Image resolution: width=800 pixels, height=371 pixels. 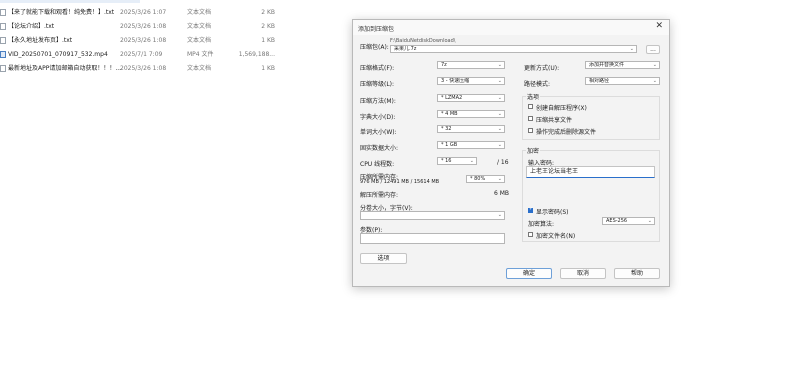 What do you see at coordinates (554, 120) in the screenshot?
I see `shared-files-label: 压缩共享文件` at bounding box center [554, 120].